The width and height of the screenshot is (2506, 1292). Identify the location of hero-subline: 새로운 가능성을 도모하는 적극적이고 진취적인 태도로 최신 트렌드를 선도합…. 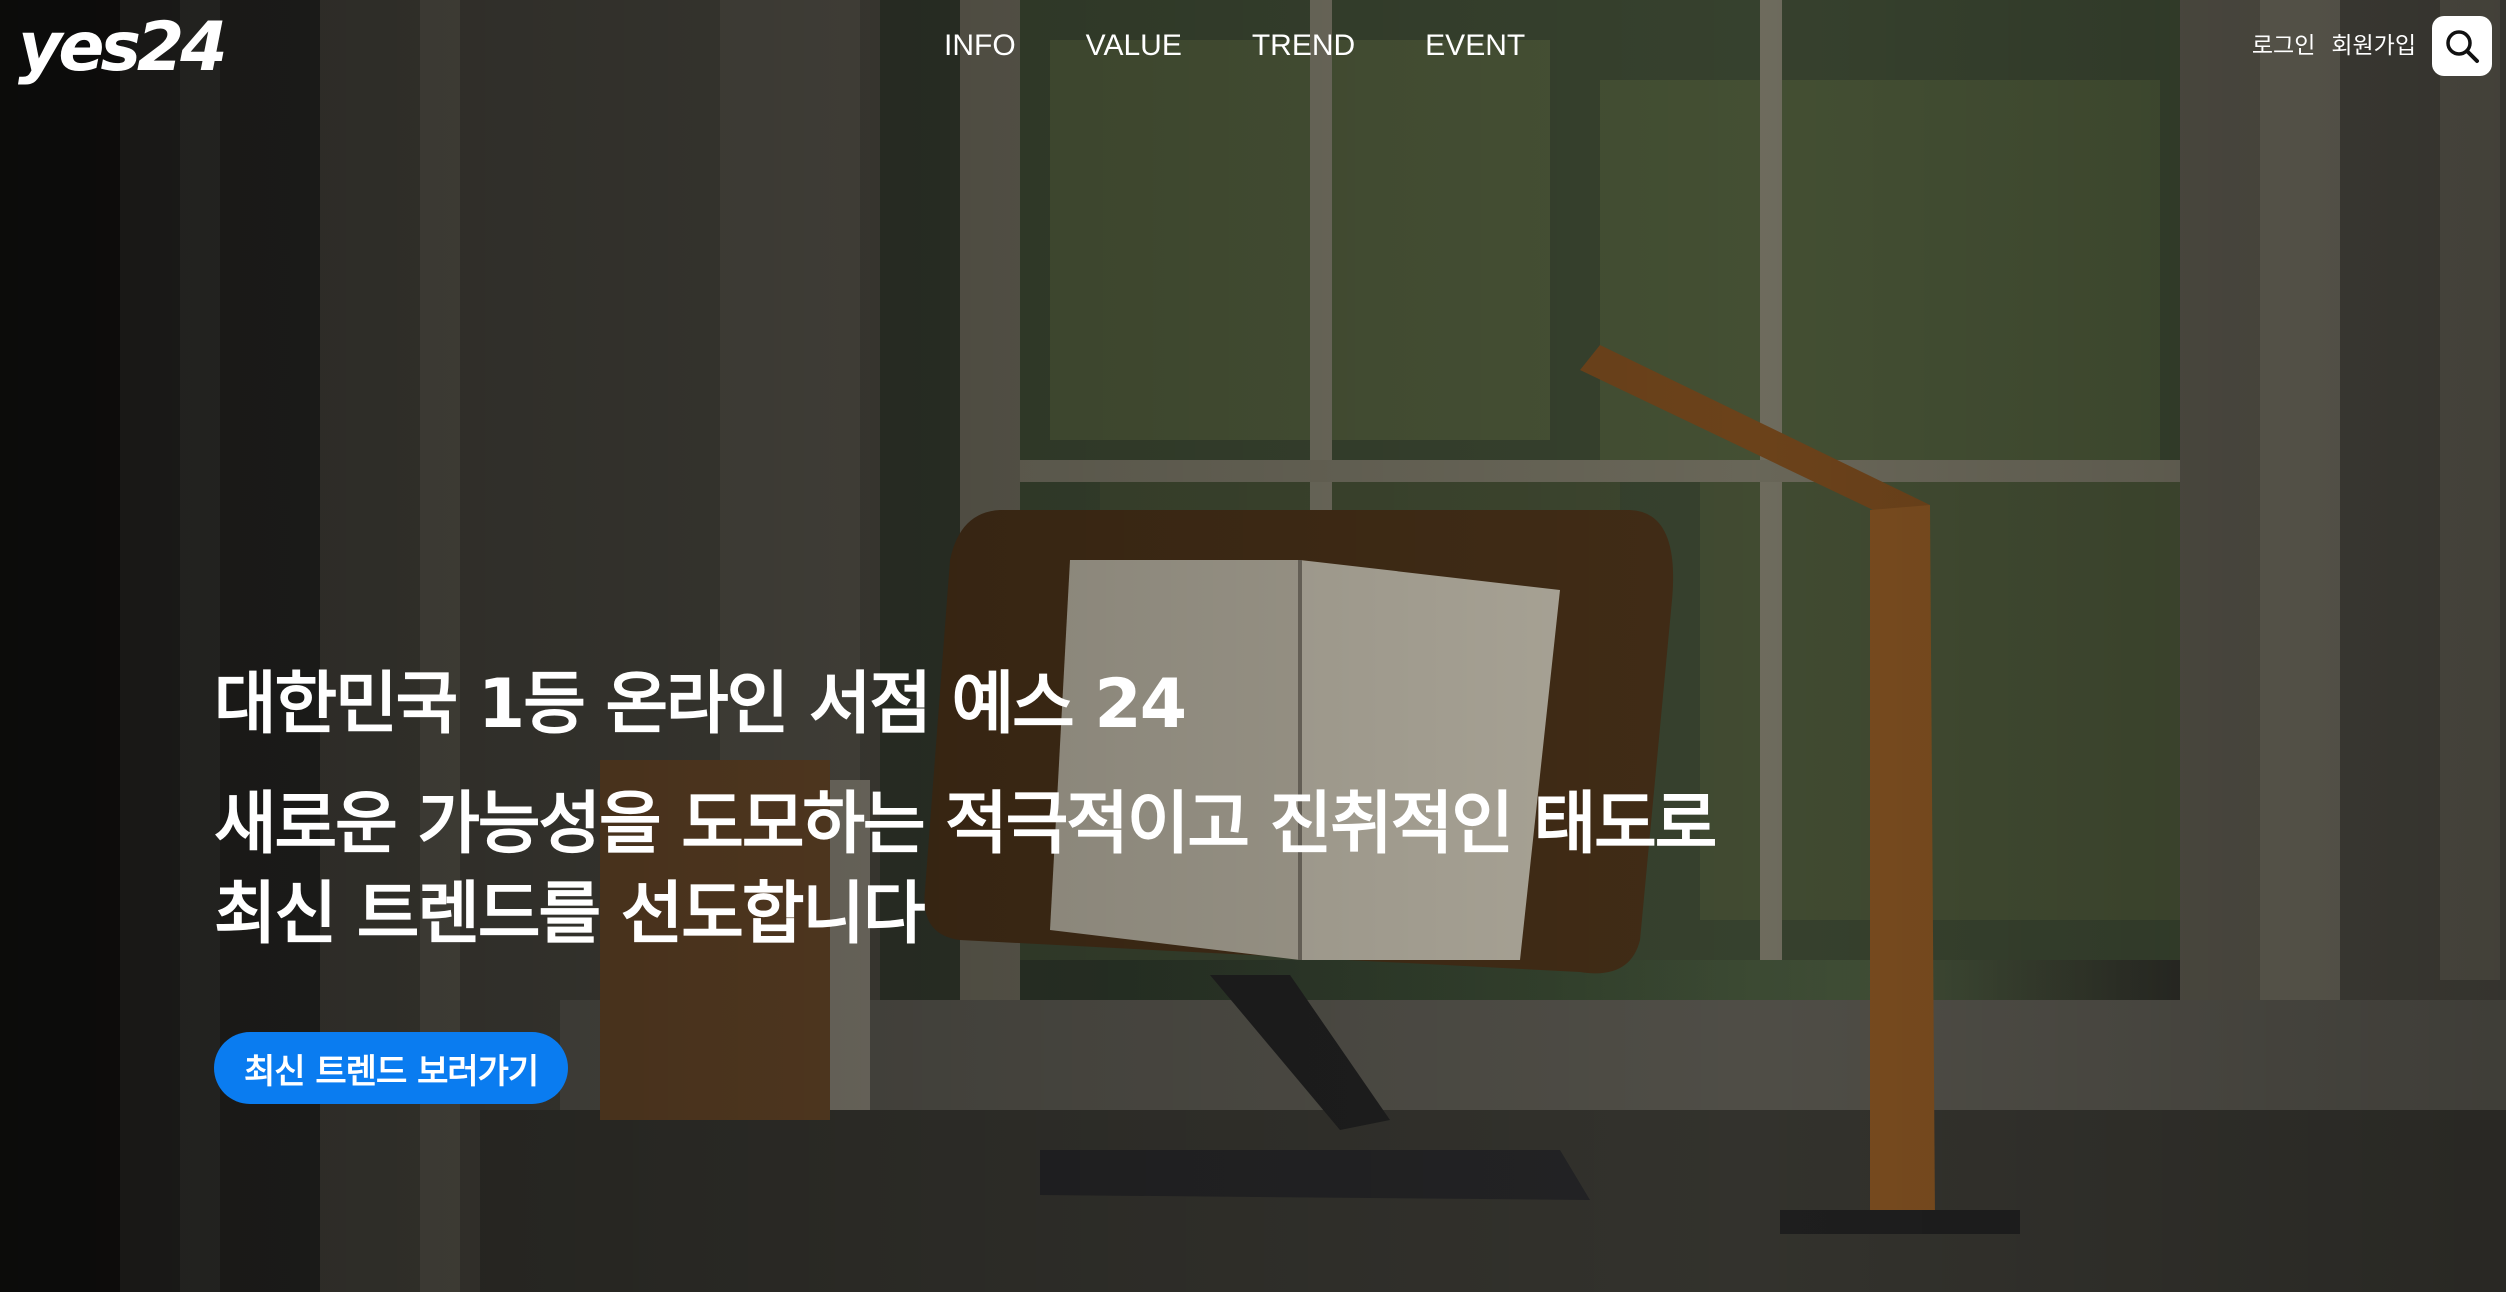
(965, 870).